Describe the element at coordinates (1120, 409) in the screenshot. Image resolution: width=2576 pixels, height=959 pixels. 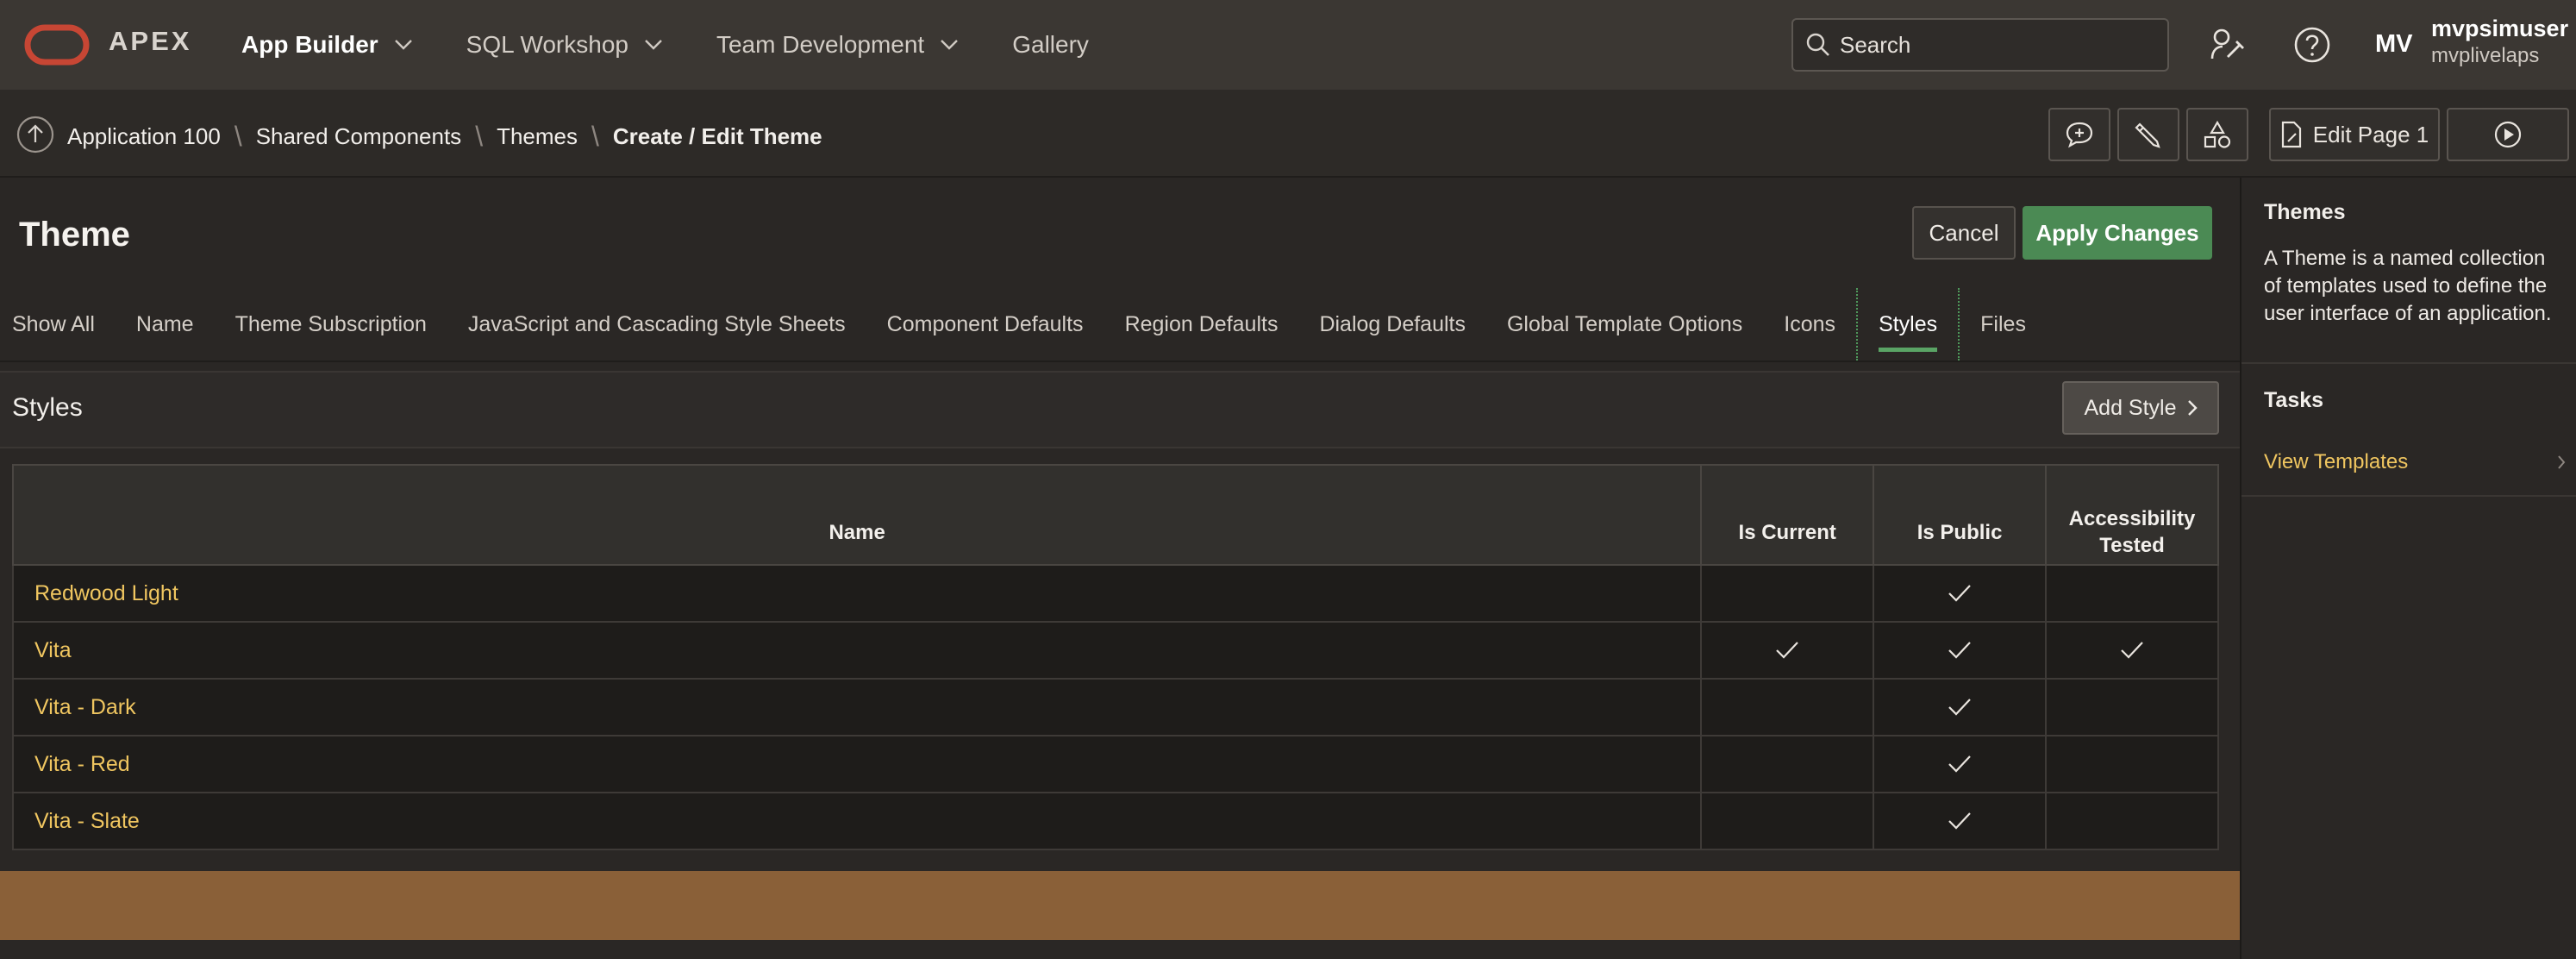
I see `styles-region-header: Styles Add Style` at that location.